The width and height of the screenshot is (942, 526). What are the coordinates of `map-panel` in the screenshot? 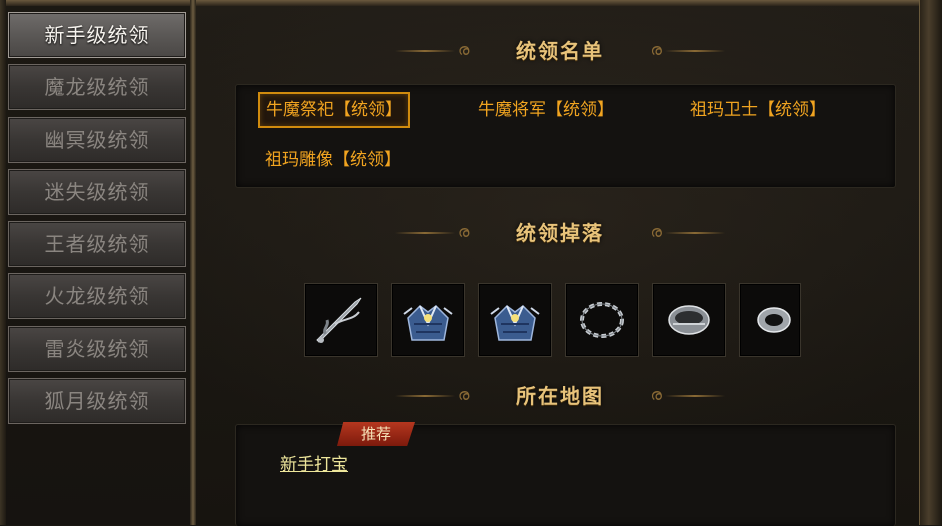 It's located at (565, 475).